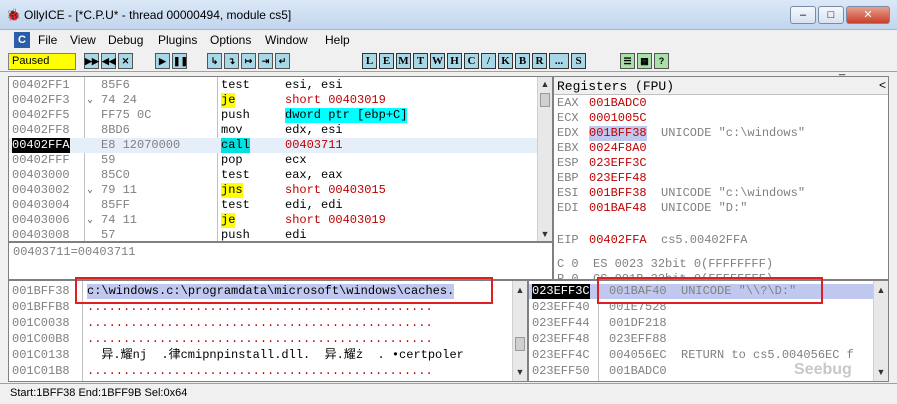  What do you see at coordinates (717, 133) in the screenshot?
I see `register-row: EDX 001BFF38 UNICODE "c:\windows"` at bounding box center [717, 133].